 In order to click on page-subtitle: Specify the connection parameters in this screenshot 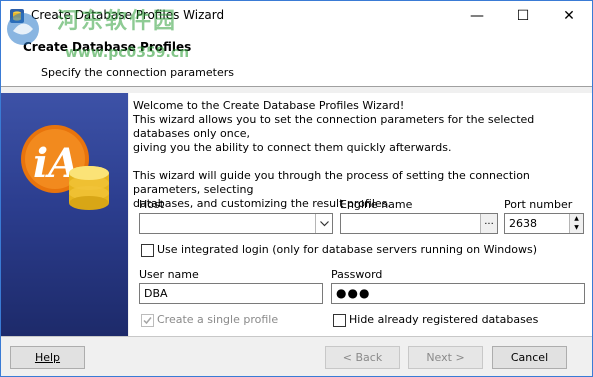, I will do `click(137, 72)`.